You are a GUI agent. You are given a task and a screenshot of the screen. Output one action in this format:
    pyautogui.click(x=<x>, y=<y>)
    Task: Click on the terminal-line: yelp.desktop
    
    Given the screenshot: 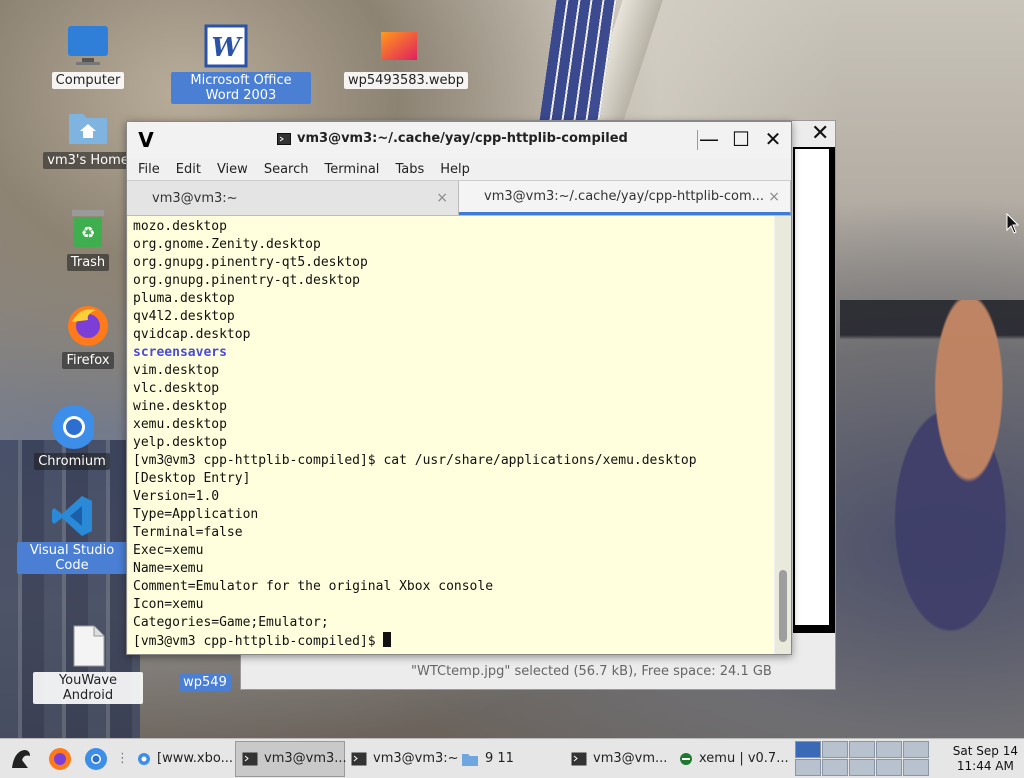 What is the action you would take?
    pyautogui.click(x=180, y=442)
    